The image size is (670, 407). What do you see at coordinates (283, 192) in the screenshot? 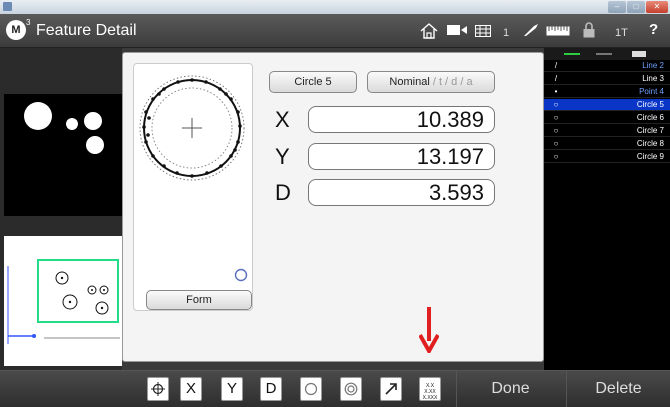
I see `d-label: D` at bounding box center [283, 192].